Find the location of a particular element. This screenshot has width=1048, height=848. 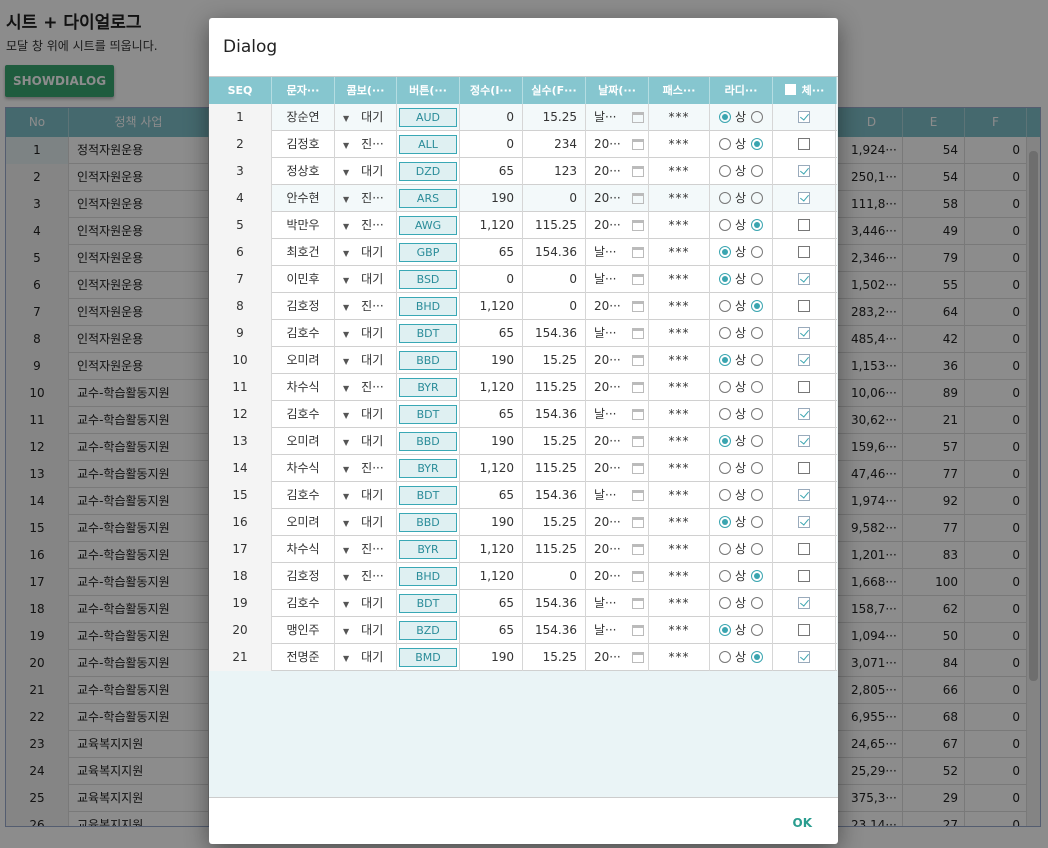

header-combo: 콤보(··· is located at coordinates (366, 90).